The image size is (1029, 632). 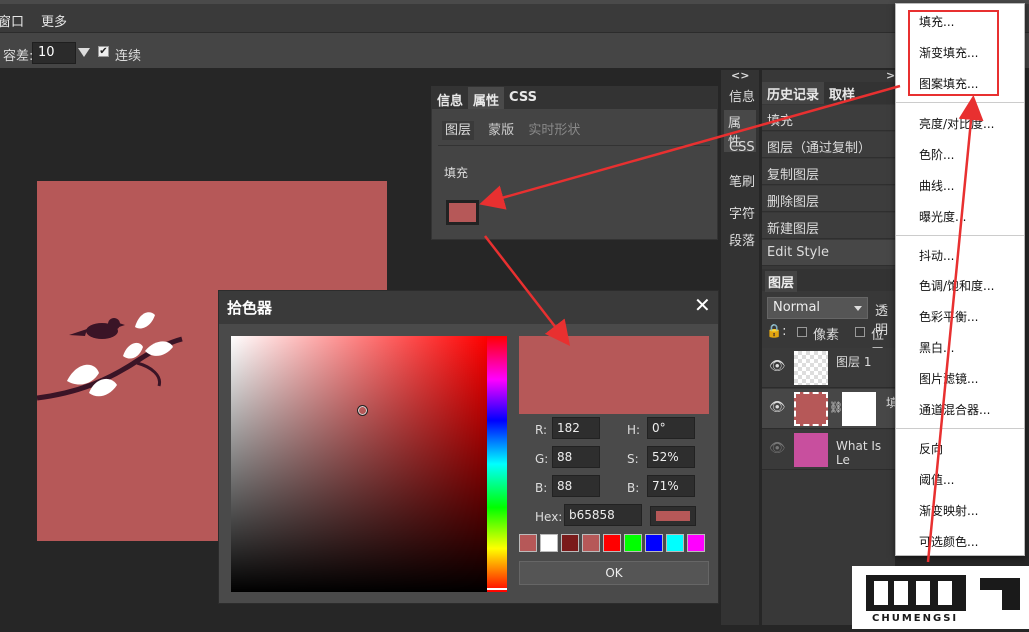 What do you see at coordinates (940, 597) in the screenshot?
I see `watermark-logo: CHUMENGSI` at bounding box center [940, 597].